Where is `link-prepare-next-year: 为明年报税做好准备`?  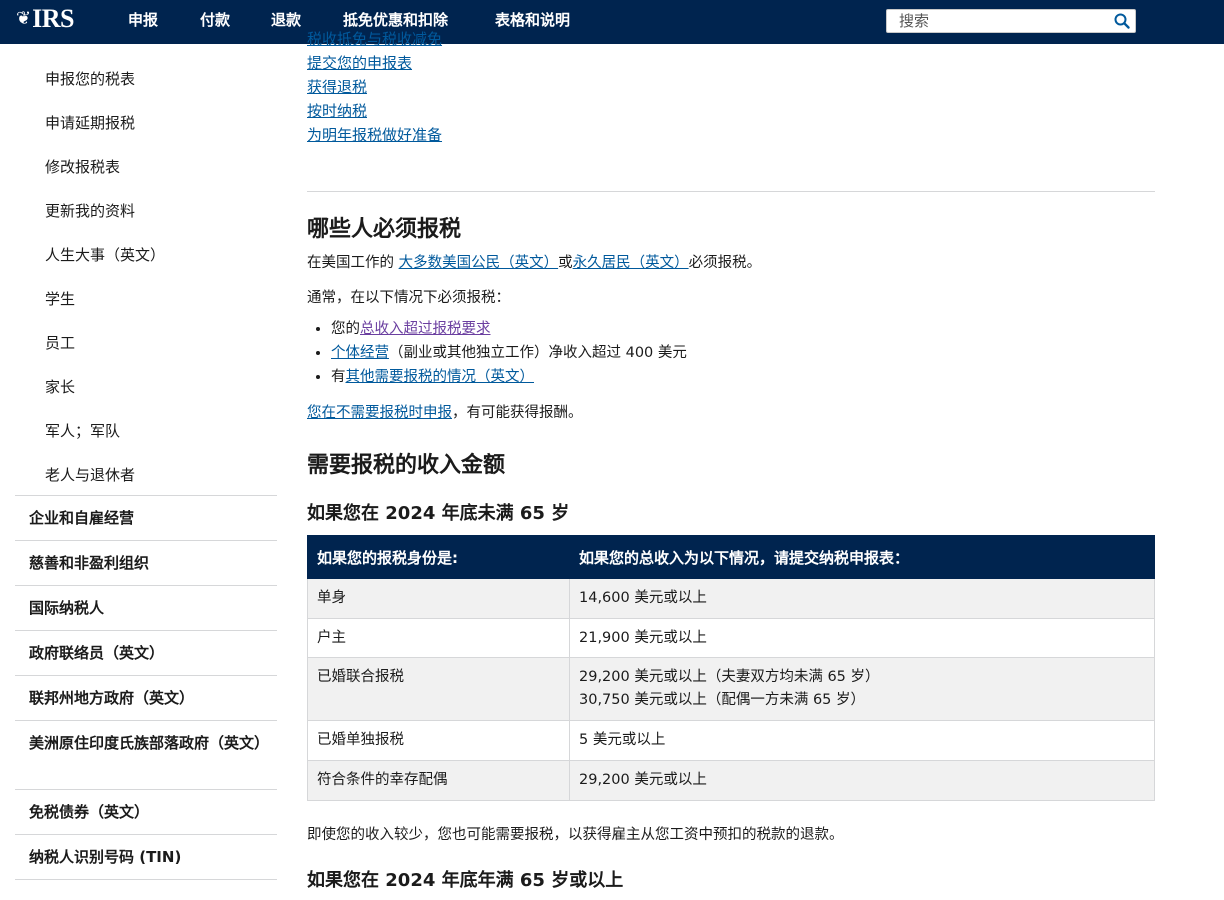 link-prepare-next-year: 为明年报税做好准备 is located at coordinates (374, 135).